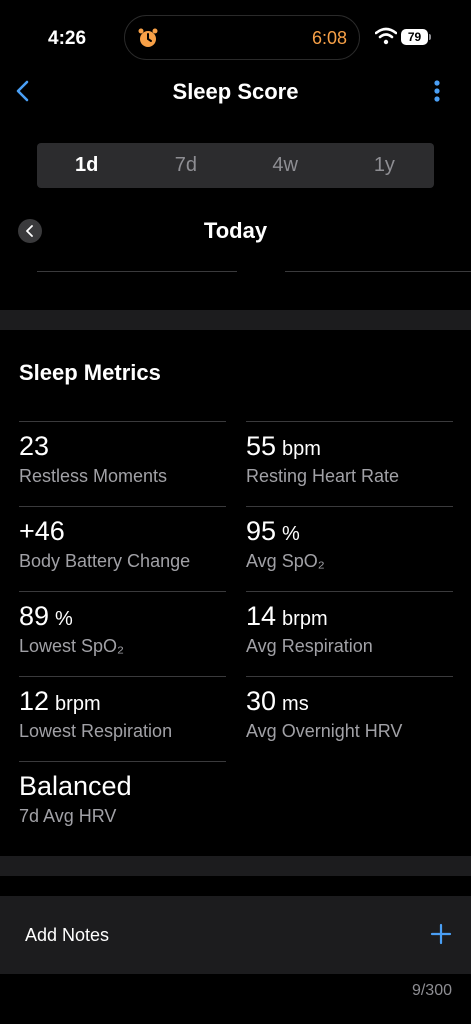 The width and height of the screenshot is (471, 1024). What do you see at coordinates (437, 91) in the screenshot?
I see `more-vertical-icon` at bounding box center [437, 91].